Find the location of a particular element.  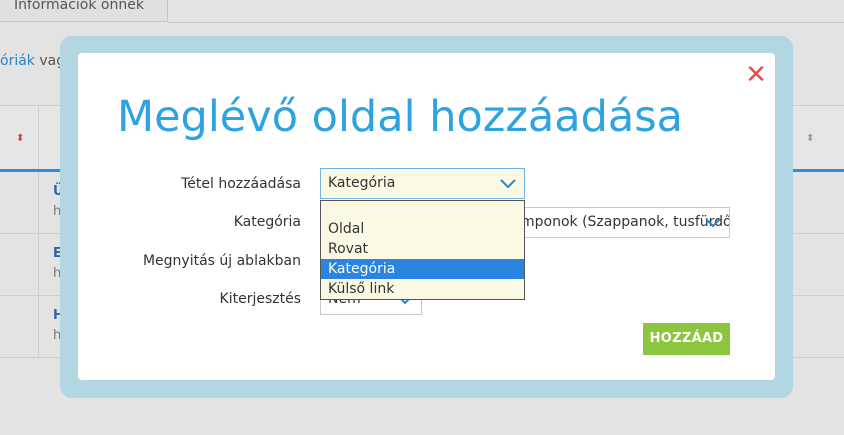

dropdown-option-kategoria: Kategória is located at coordinates (422, 269).